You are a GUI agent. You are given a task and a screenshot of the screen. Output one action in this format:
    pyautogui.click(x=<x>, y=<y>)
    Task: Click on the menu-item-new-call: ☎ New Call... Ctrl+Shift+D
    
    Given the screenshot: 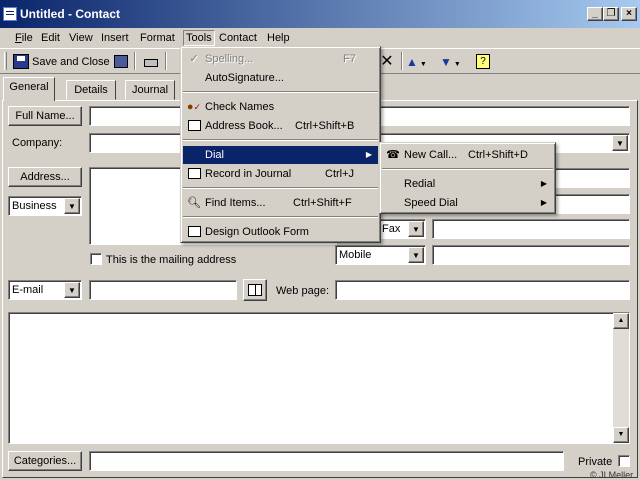 What is the action you would take?
    pyautogui.click(x=467, y=155)
    